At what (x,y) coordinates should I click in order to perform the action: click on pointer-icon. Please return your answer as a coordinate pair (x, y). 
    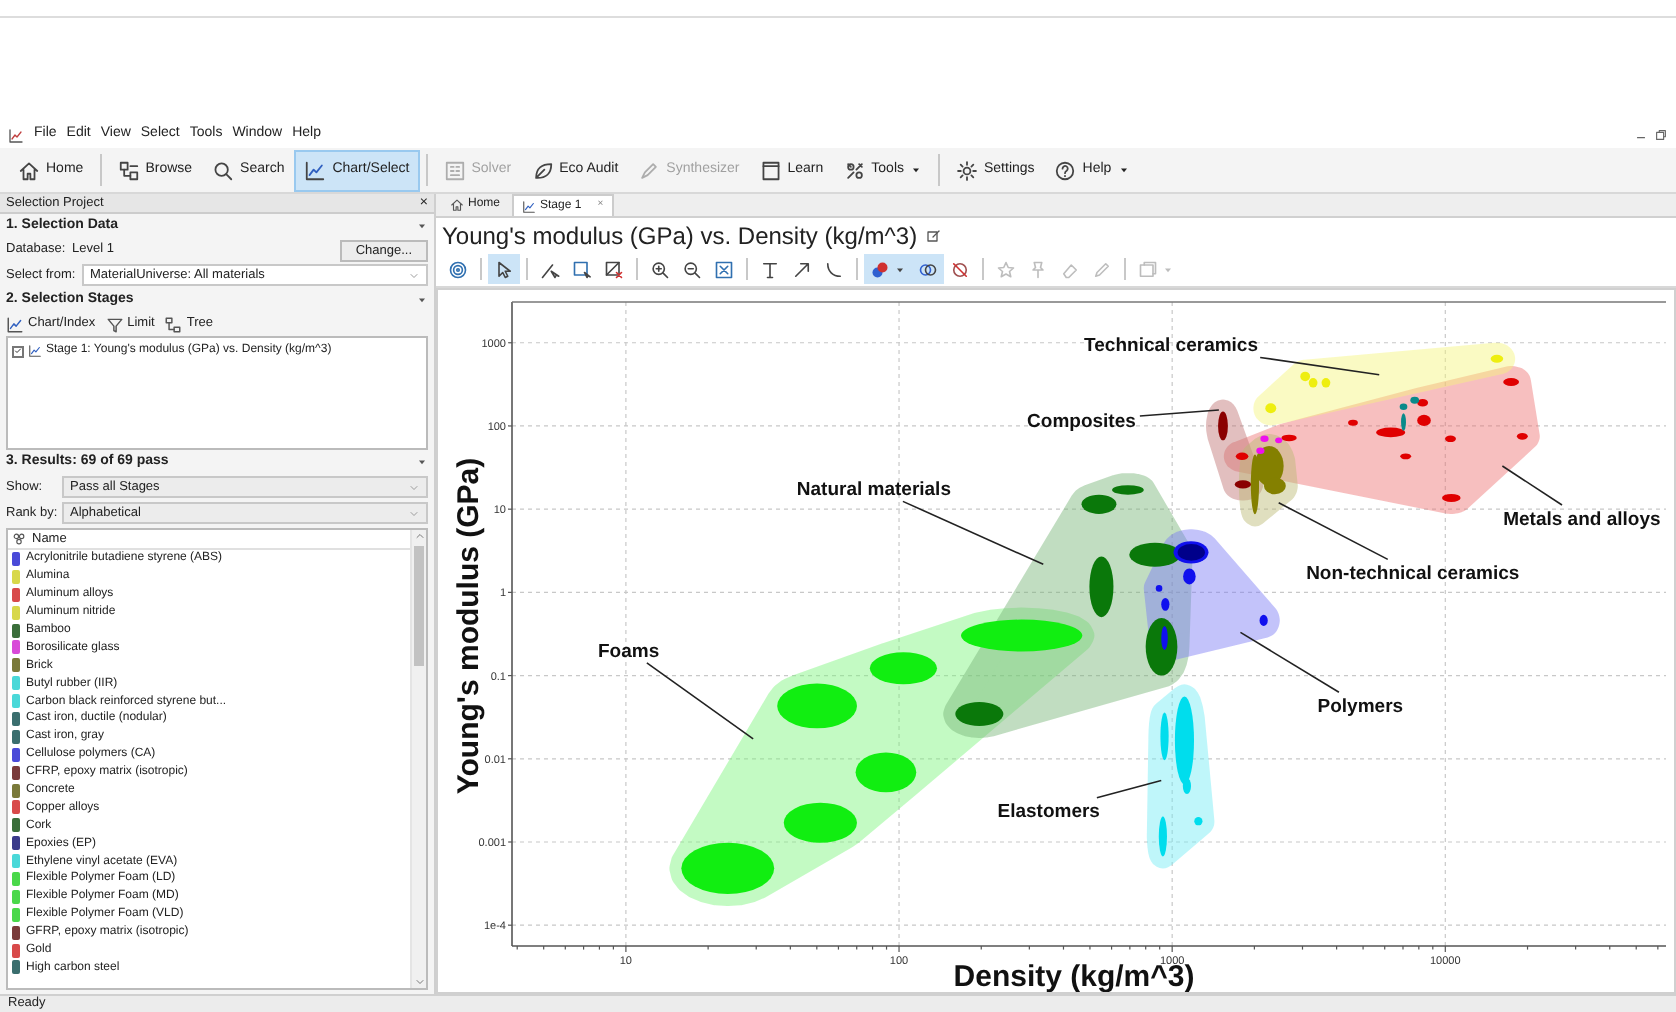
    Looking at the image, I should click on (504, 269).